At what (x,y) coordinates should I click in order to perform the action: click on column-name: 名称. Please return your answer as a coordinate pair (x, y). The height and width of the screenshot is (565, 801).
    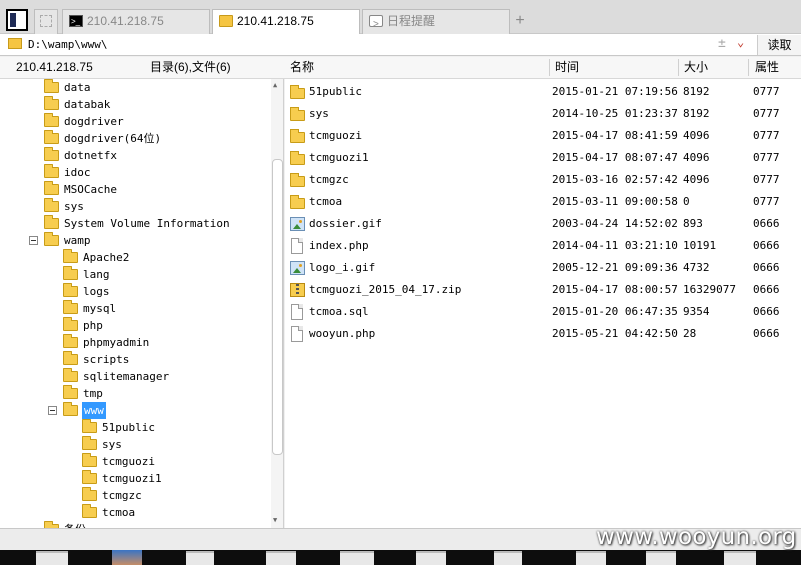
    Looking at the image, I should click on (302, 67).